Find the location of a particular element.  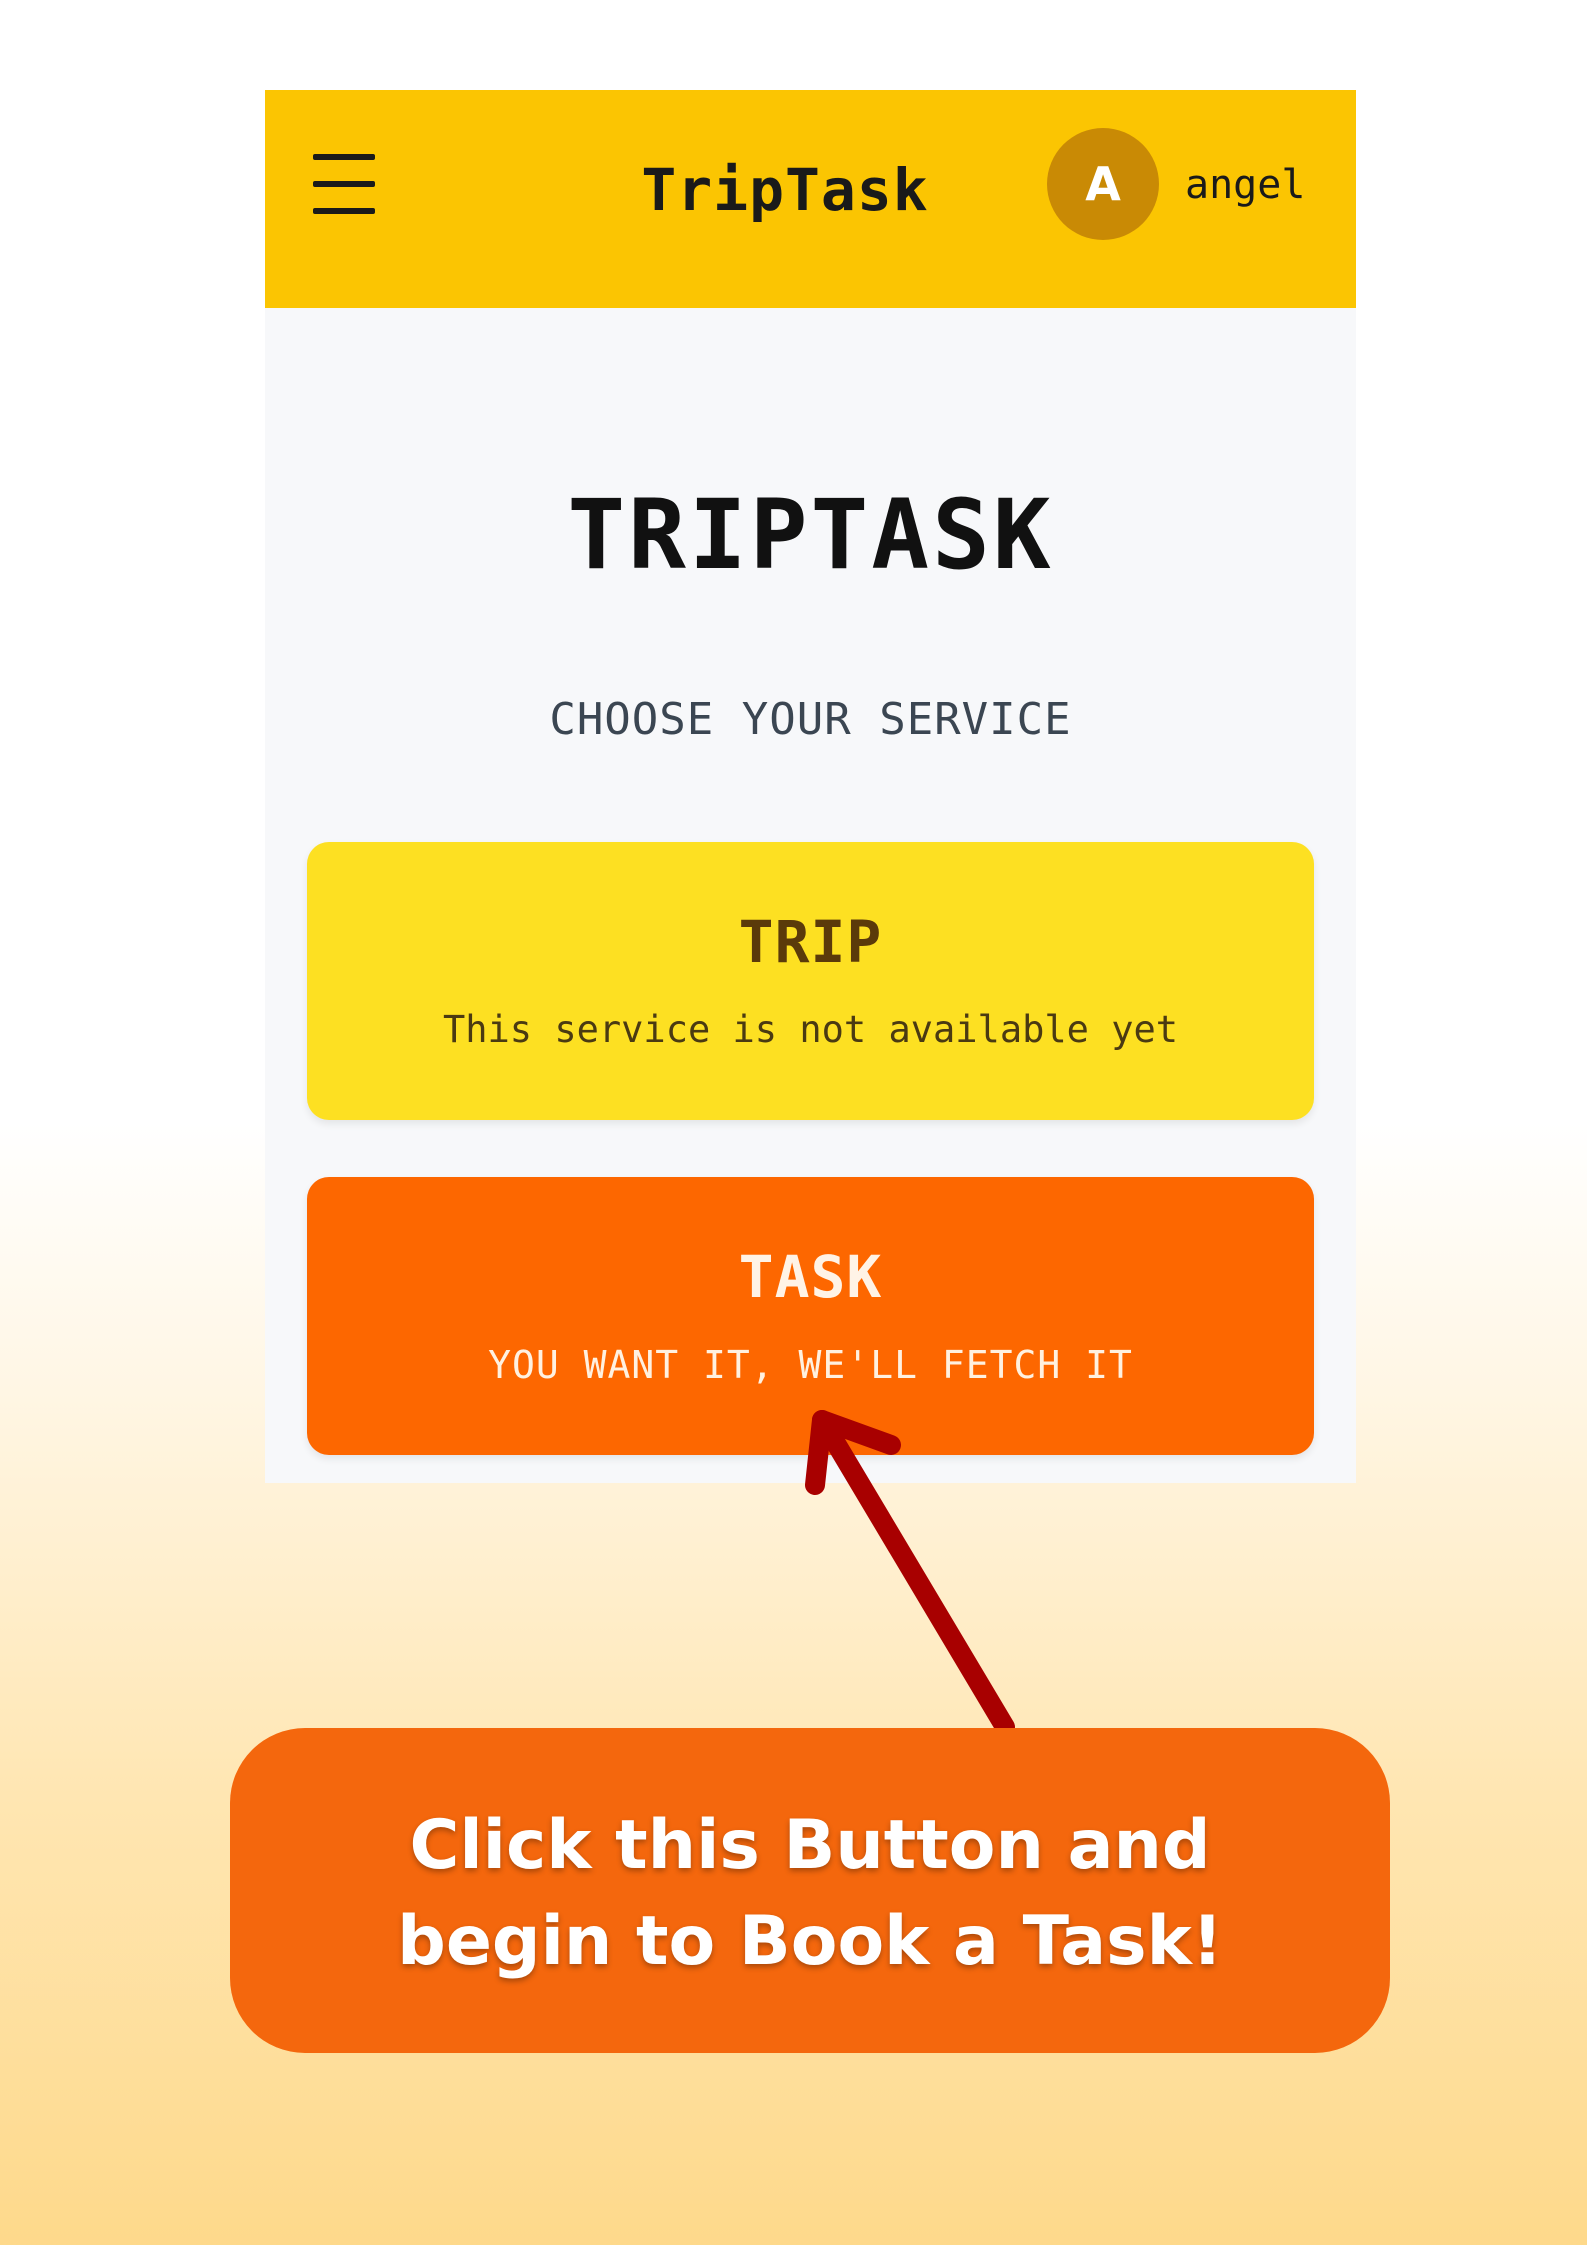

task-description: YOU WANT IT, WE'LL FETCH IT is located at coordinates (810, 1365).